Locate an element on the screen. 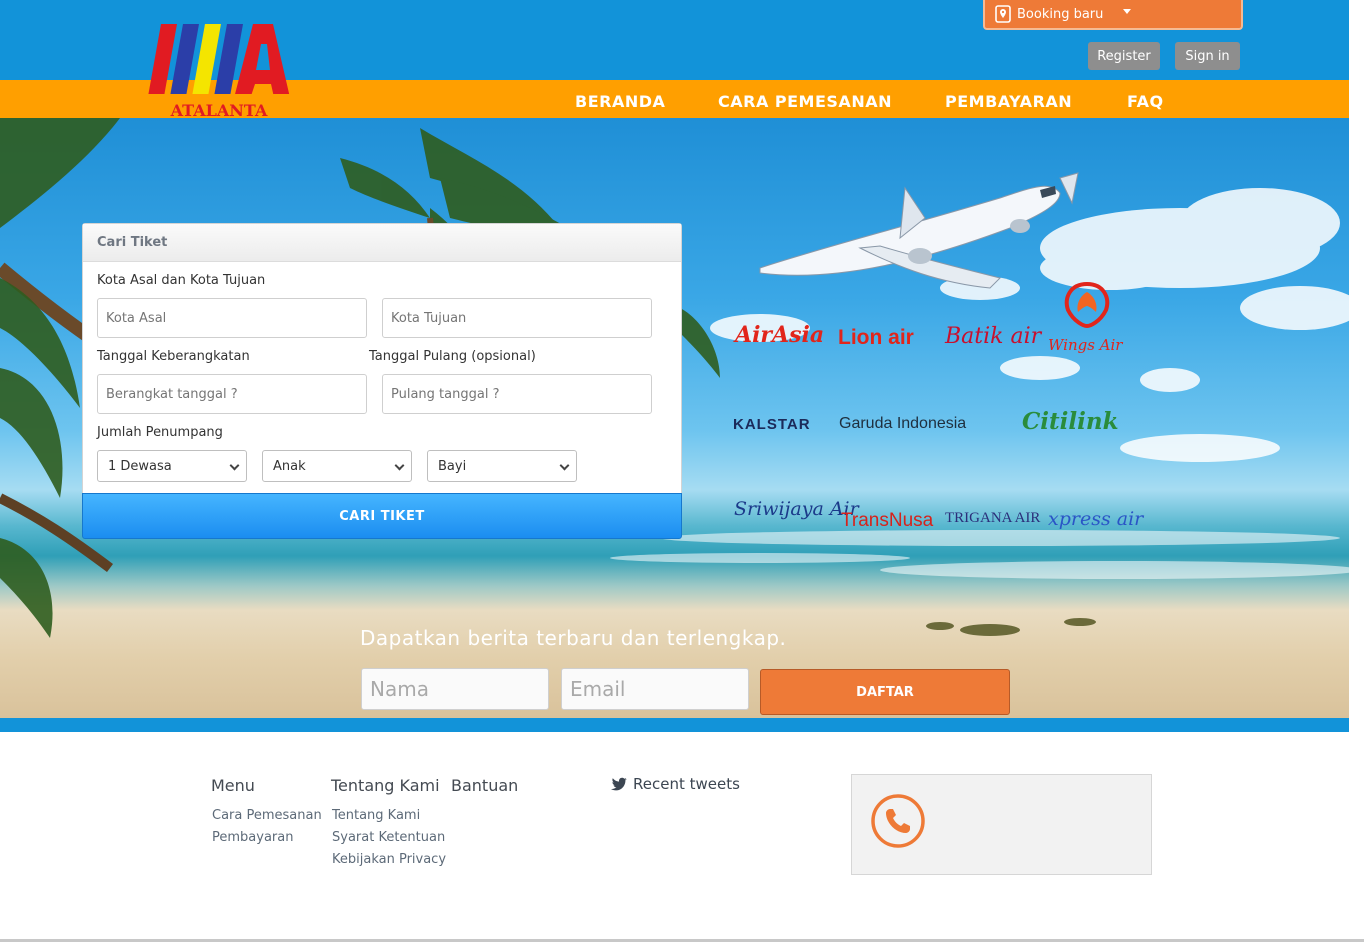  airline-logo-lion-air: Lion air is located at coordinates (876, 337).